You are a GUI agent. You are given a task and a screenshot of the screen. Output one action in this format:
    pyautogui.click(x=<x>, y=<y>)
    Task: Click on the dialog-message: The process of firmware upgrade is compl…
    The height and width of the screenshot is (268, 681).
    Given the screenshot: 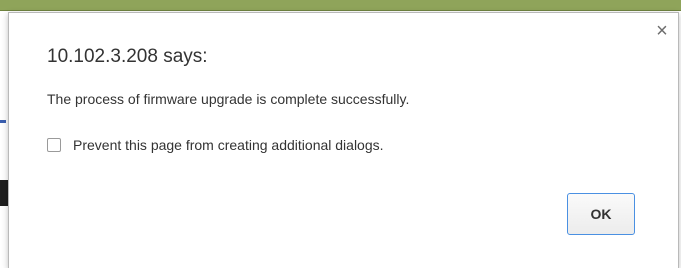 What is the action you would take?
    pyautogui.click(x=228, y=99)
    